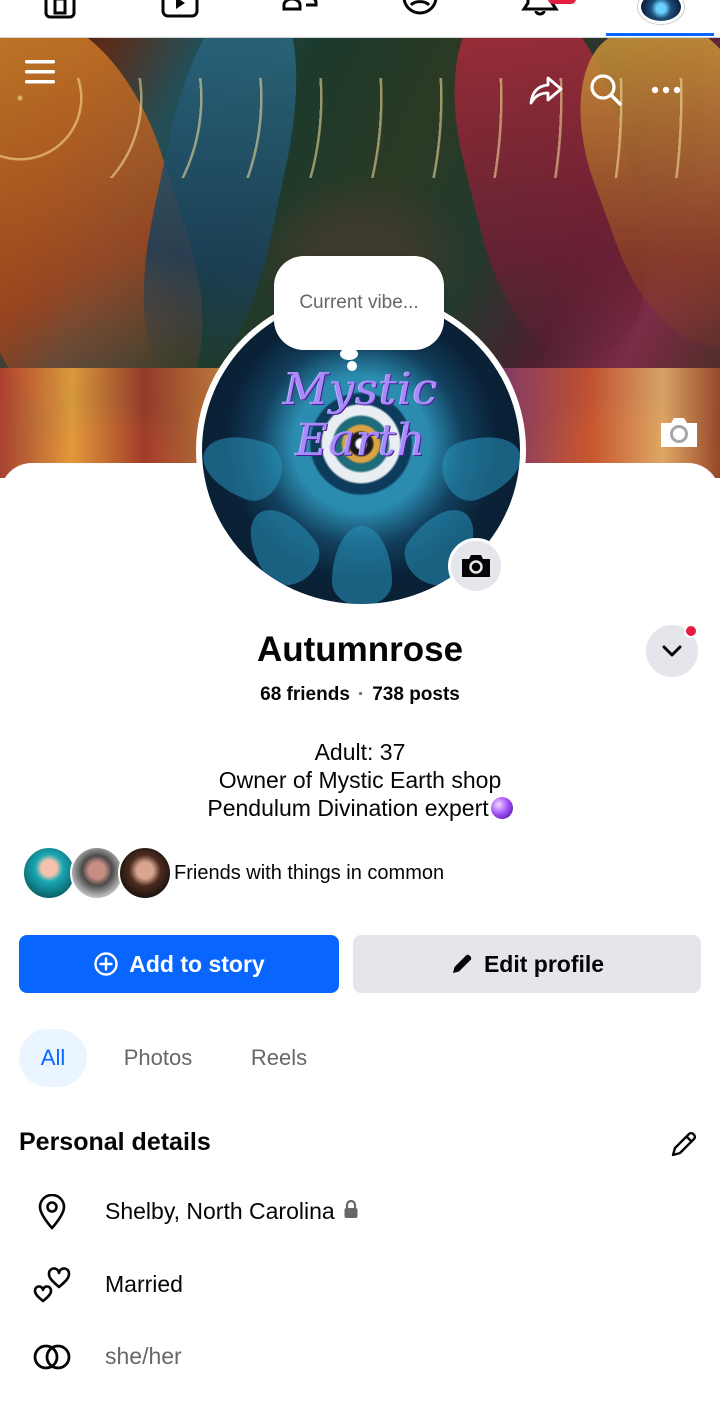 The image size is (720, 1424). I want to click on tab-photos: Photos, so click(158, 1058).